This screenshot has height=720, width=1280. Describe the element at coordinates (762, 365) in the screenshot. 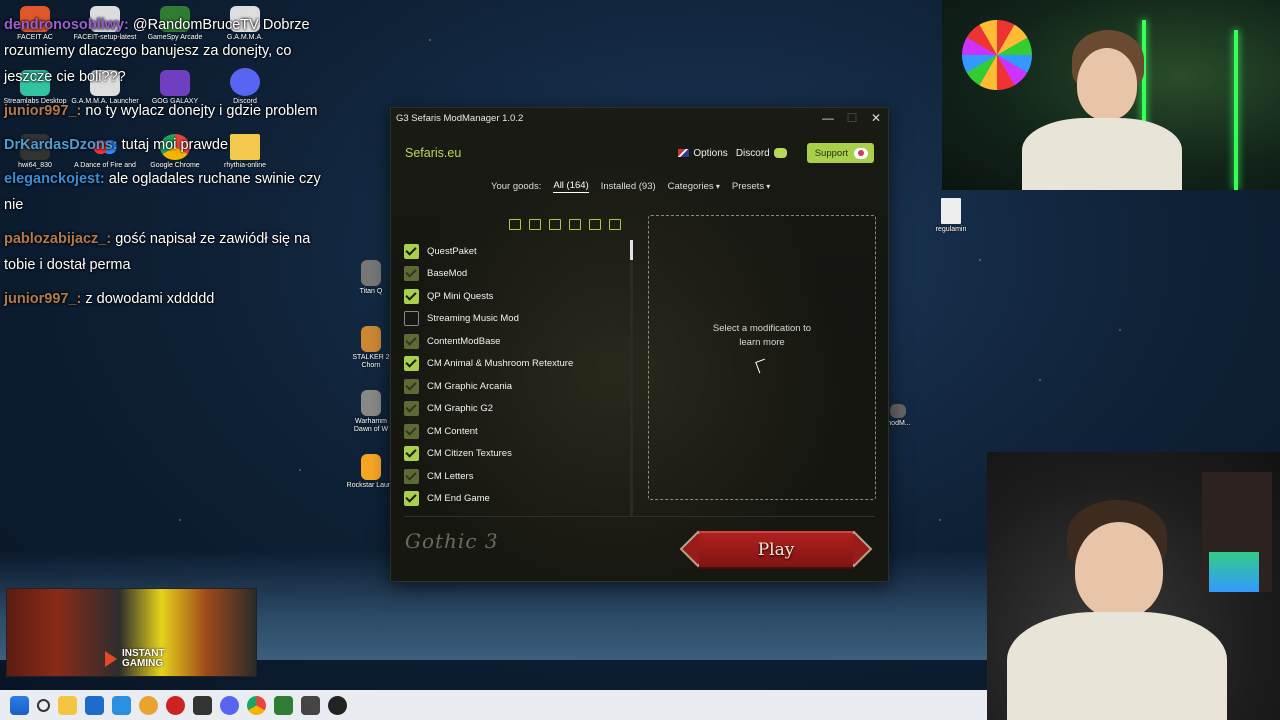

I see `loading-cursor-icon` at that location.